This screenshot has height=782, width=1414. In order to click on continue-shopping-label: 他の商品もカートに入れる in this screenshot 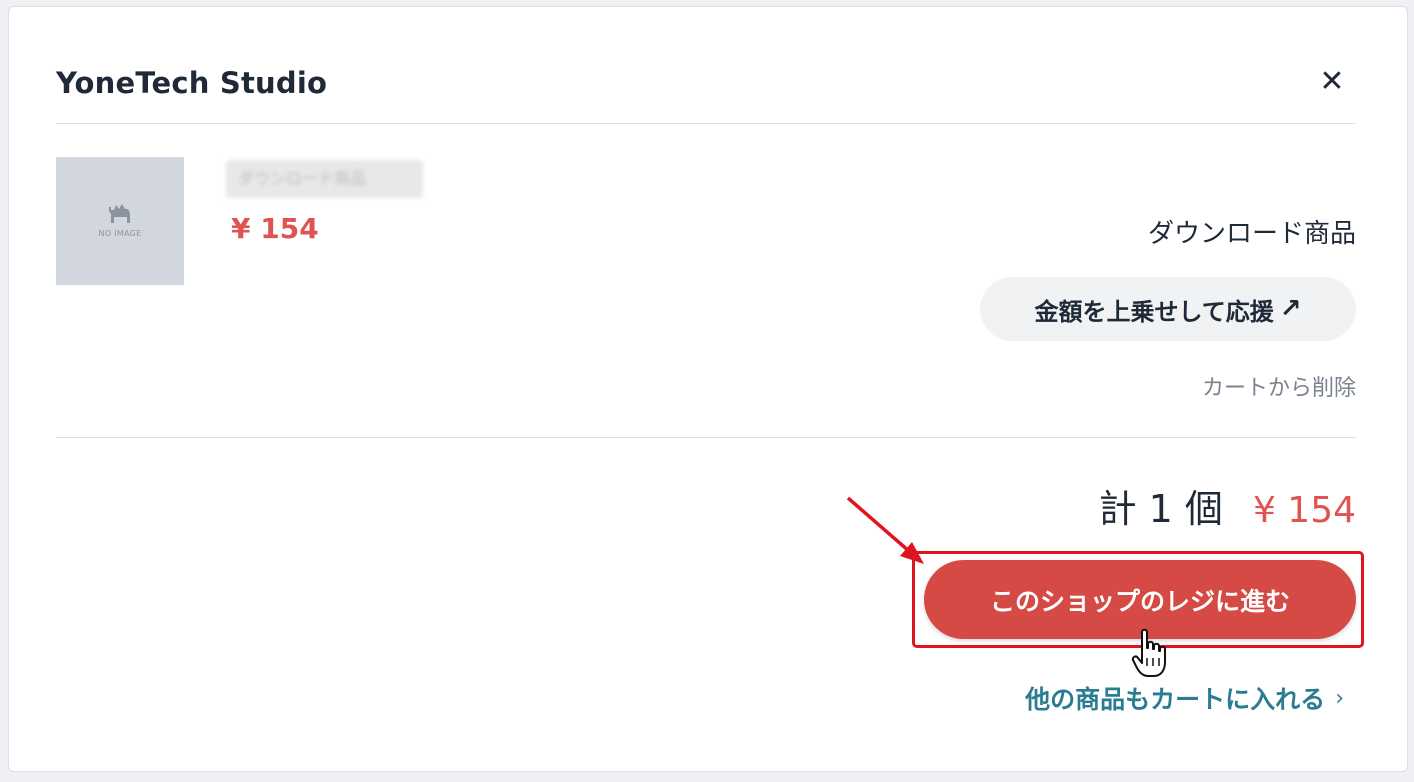, I will do `click(1175, 699)`.